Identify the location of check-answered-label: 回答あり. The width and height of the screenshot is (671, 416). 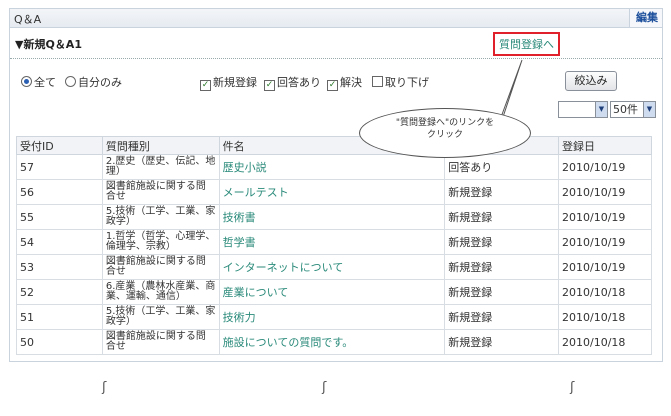
(299, 82).